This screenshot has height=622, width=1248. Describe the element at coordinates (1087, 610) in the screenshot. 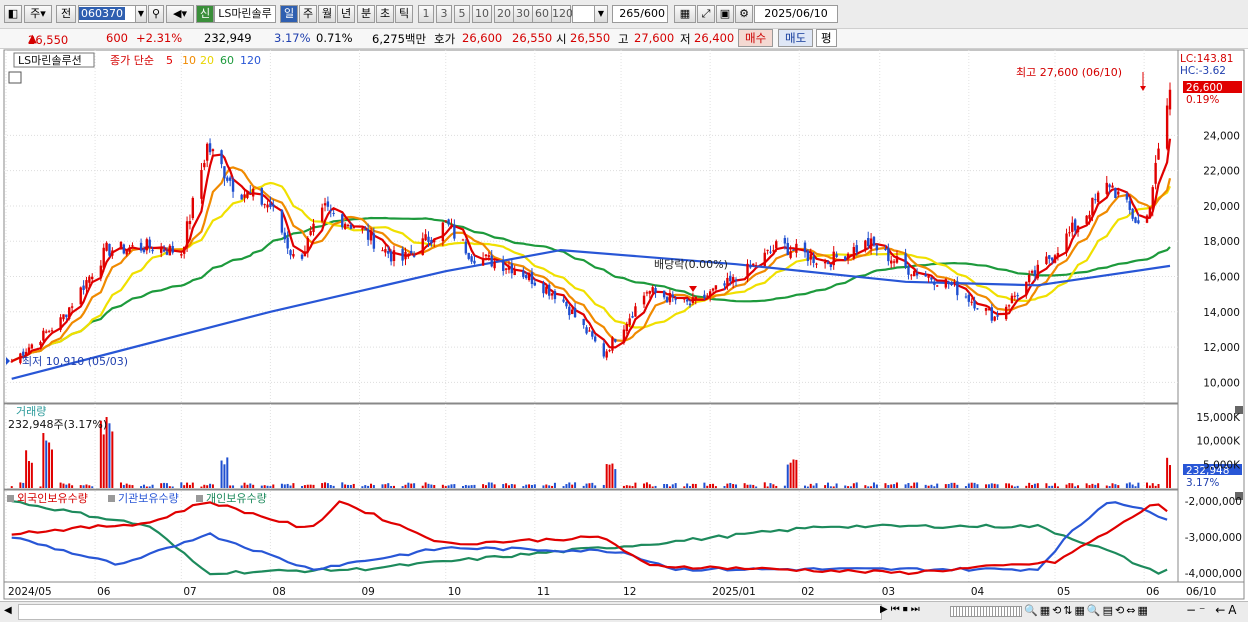

I see `view-tools-icon: 🔍▦⟲⇅▦🔍▤⟲⇔▦` at that location.